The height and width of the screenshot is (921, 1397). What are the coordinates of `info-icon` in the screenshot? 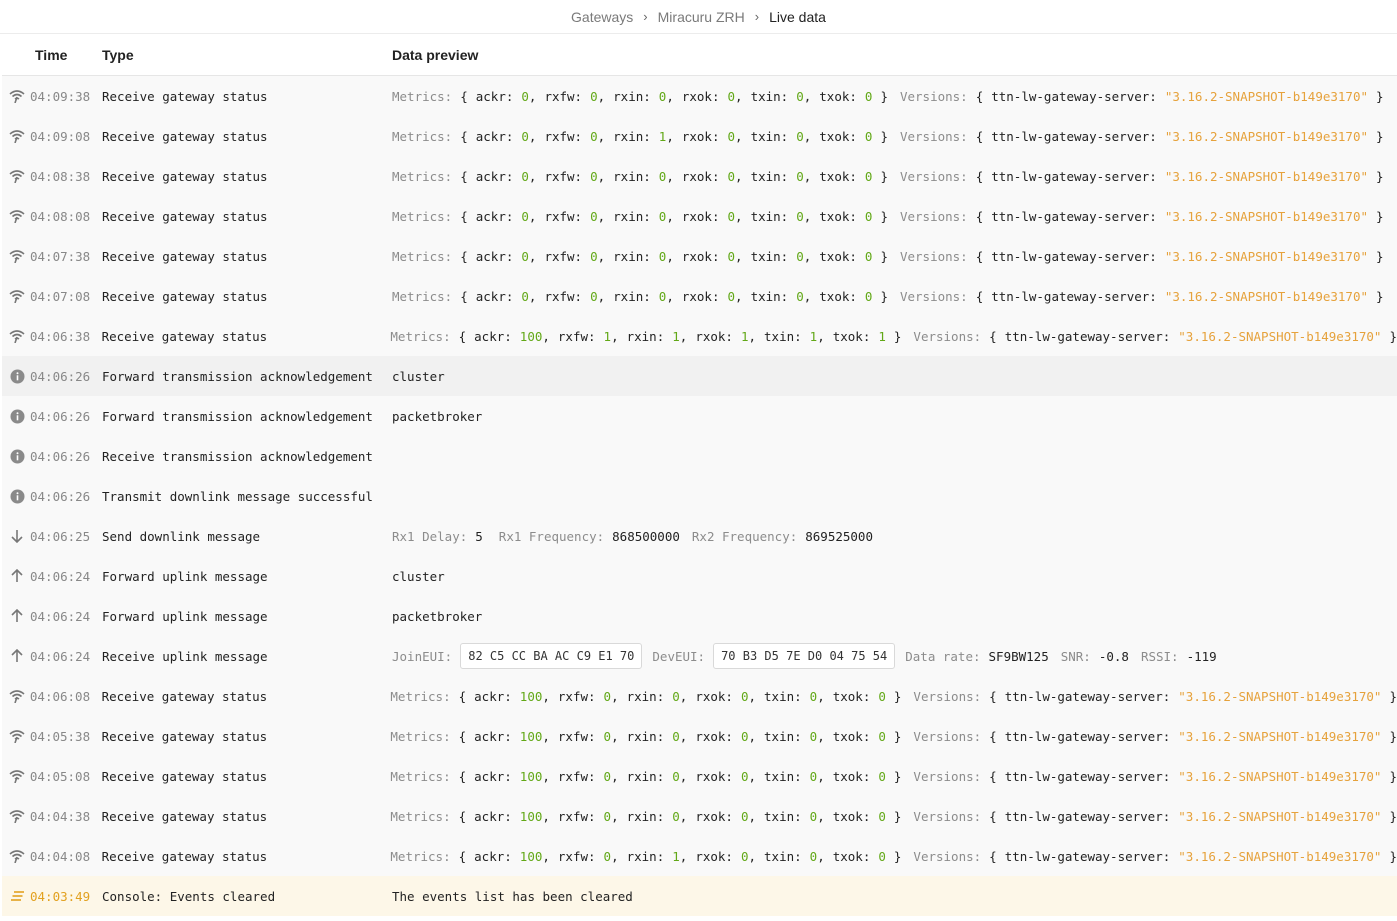 It's located at (16, 376).